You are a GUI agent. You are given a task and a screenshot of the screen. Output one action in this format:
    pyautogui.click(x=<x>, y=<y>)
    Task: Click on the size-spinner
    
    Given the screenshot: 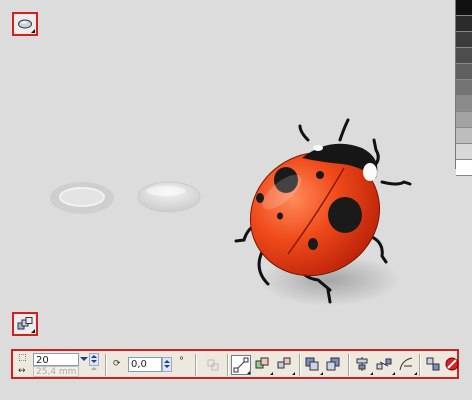 What is the action you would take?
    pyautogui.click(x=94, y=359)
    